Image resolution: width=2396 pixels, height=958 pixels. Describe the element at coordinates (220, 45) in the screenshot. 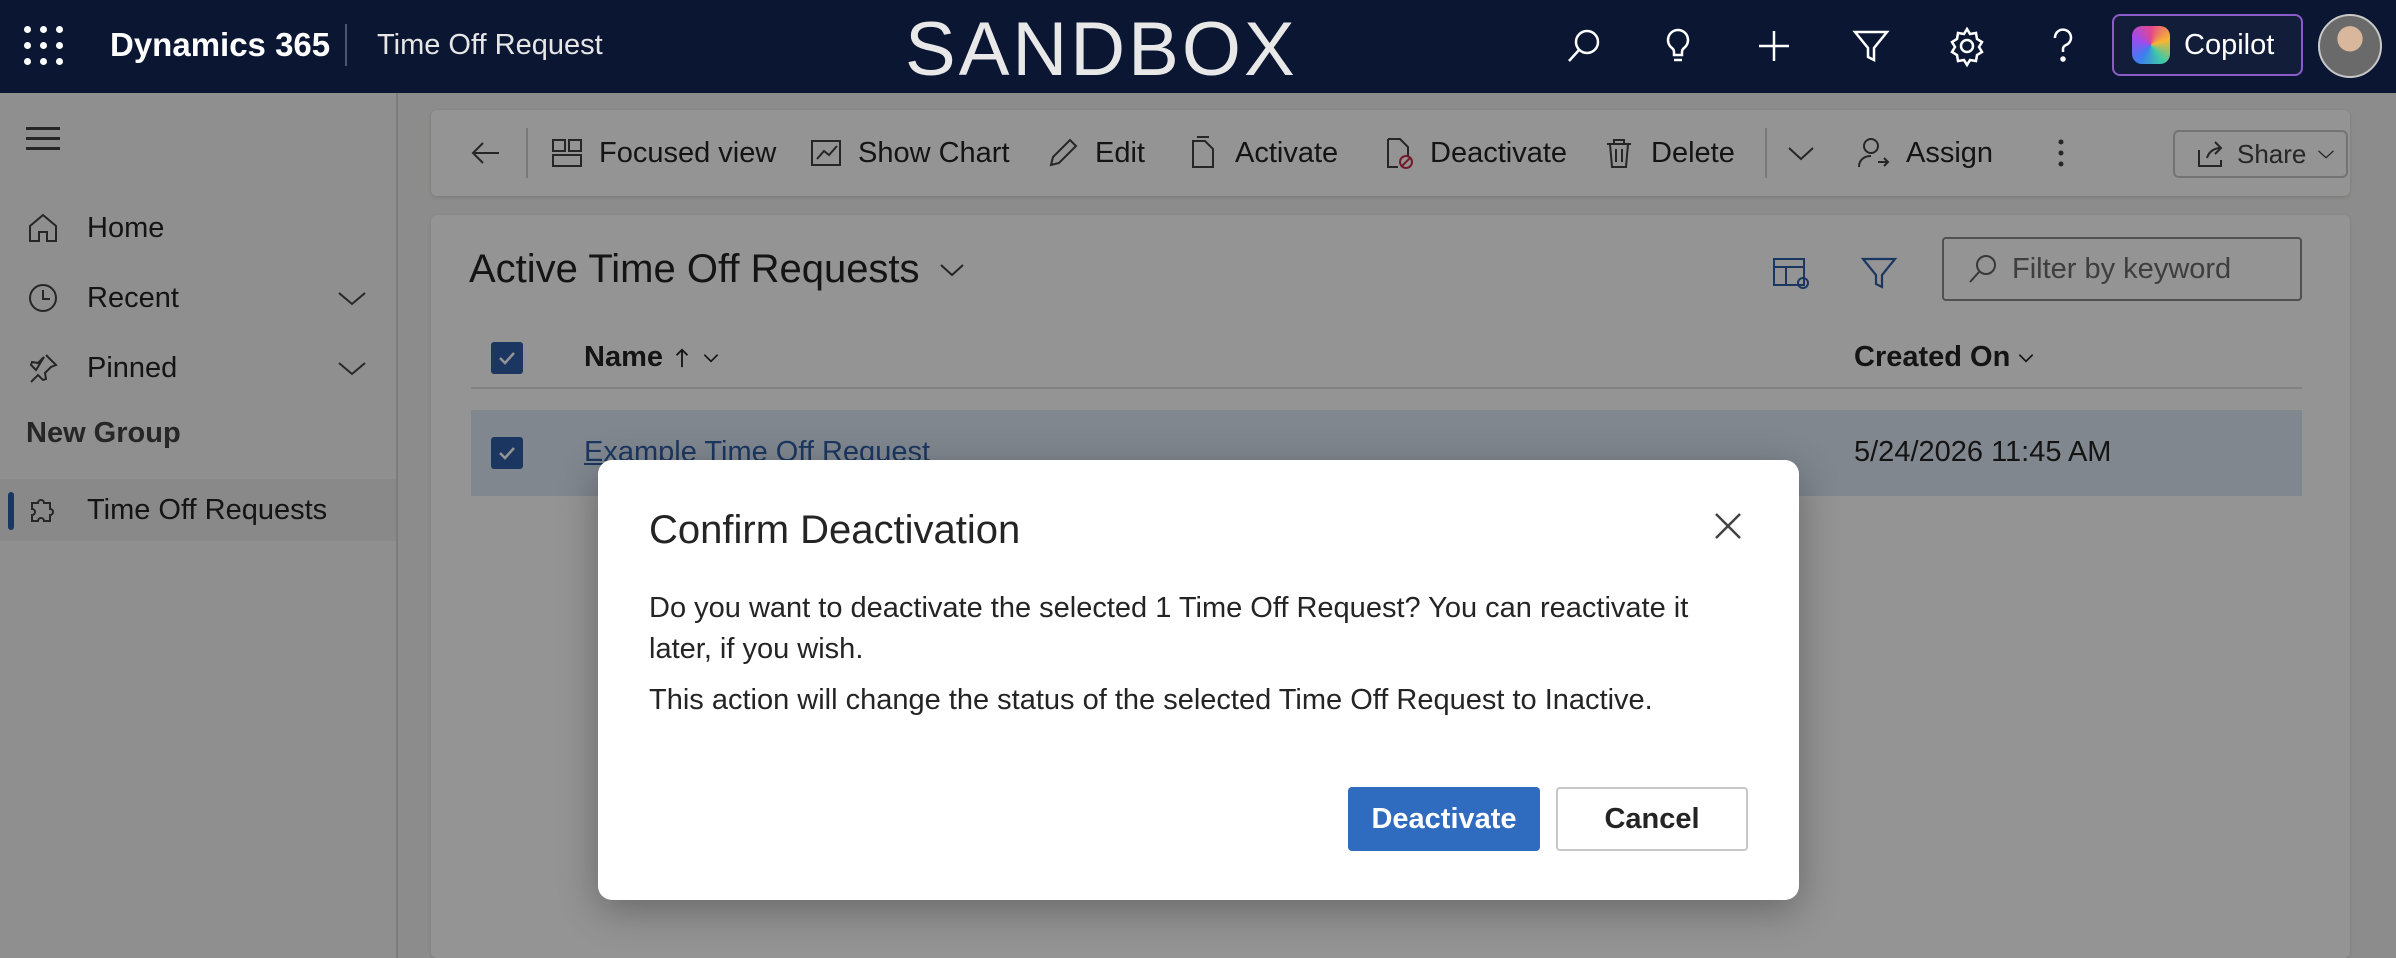

I see `brand-name: Dynamics 365` at that location.